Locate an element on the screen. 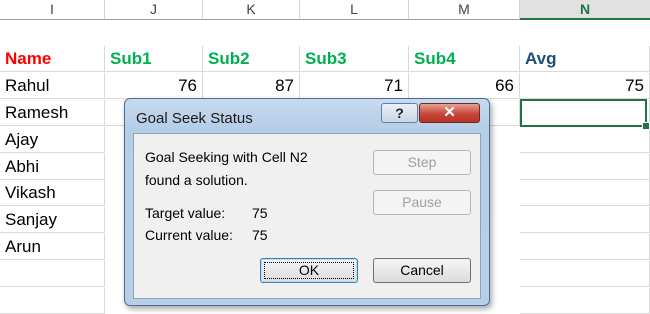 This screenshot has height=314, width=650. current-value: 75 is located at coordinates (260, 235).